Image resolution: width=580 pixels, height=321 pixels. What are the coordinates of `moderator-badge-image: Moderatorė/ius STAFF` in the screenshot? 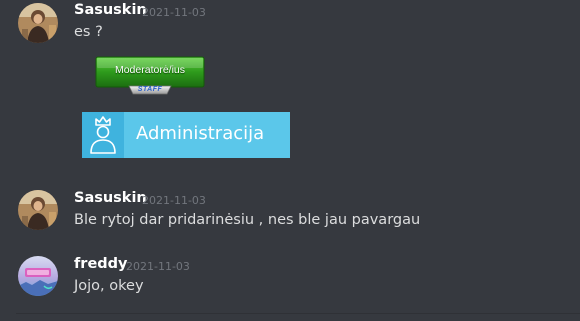 It's located at (150, 76).